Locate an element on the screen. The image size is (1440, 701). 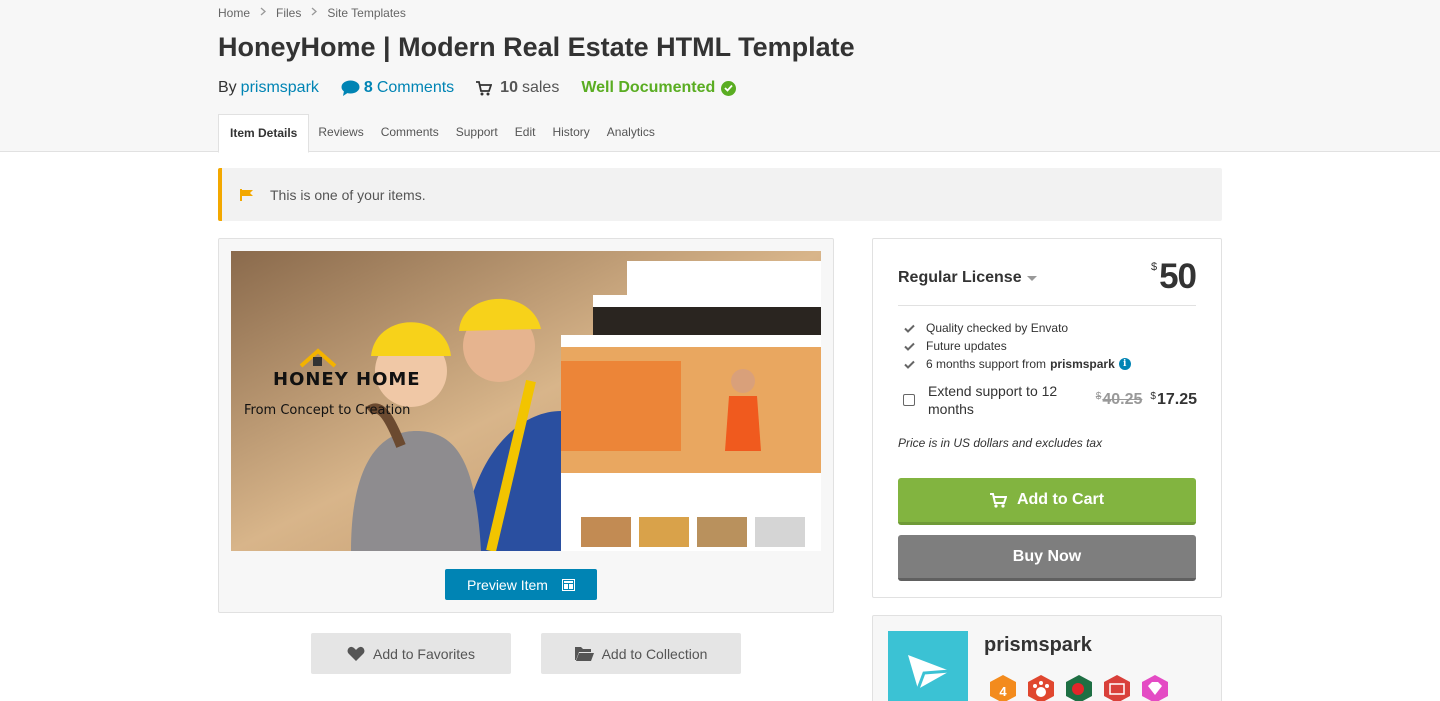
tab-history: History is located at coordinates (570, 133).